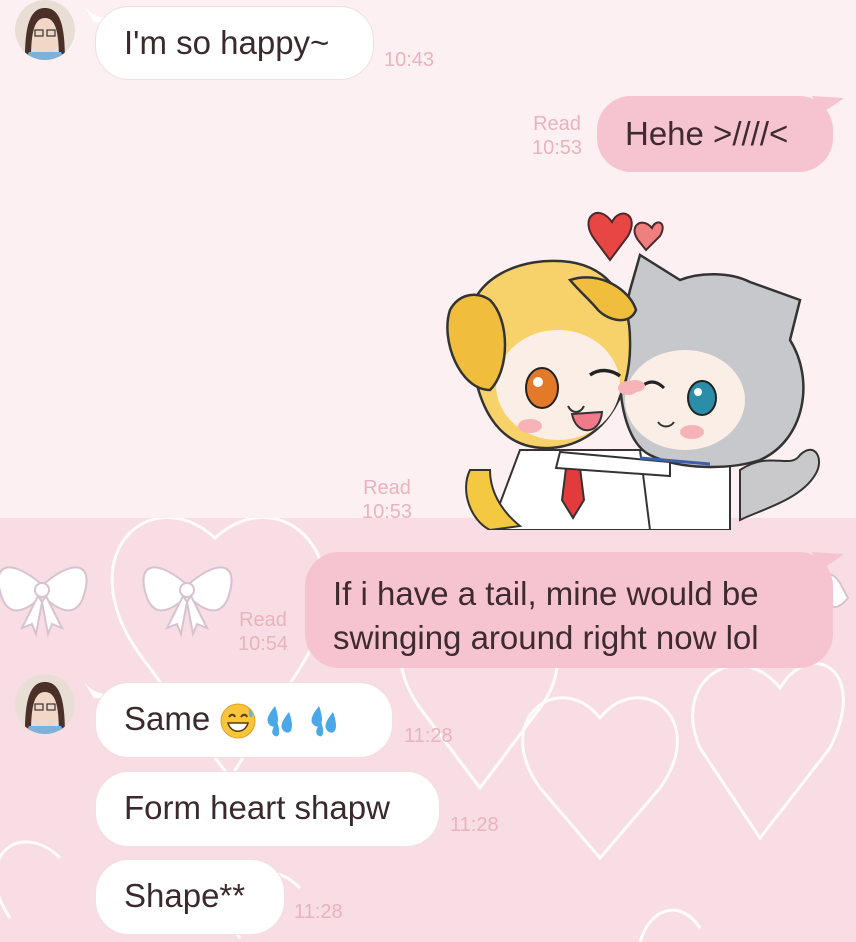  I want to click on message-bubble-incoming: I'm so happy~, so click(234, 43).